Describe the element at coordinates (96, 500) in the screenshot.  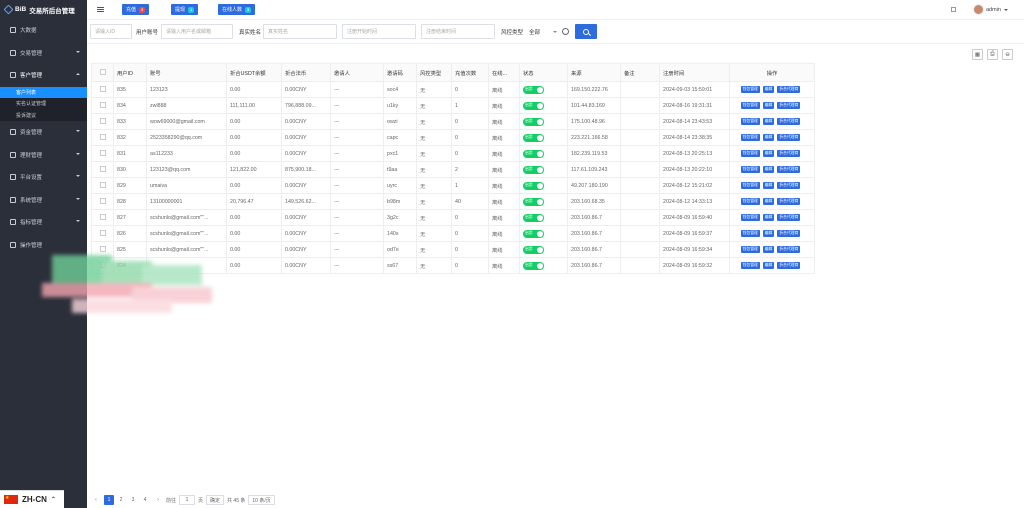
I see `prev-page-icon: ‹` at that location.